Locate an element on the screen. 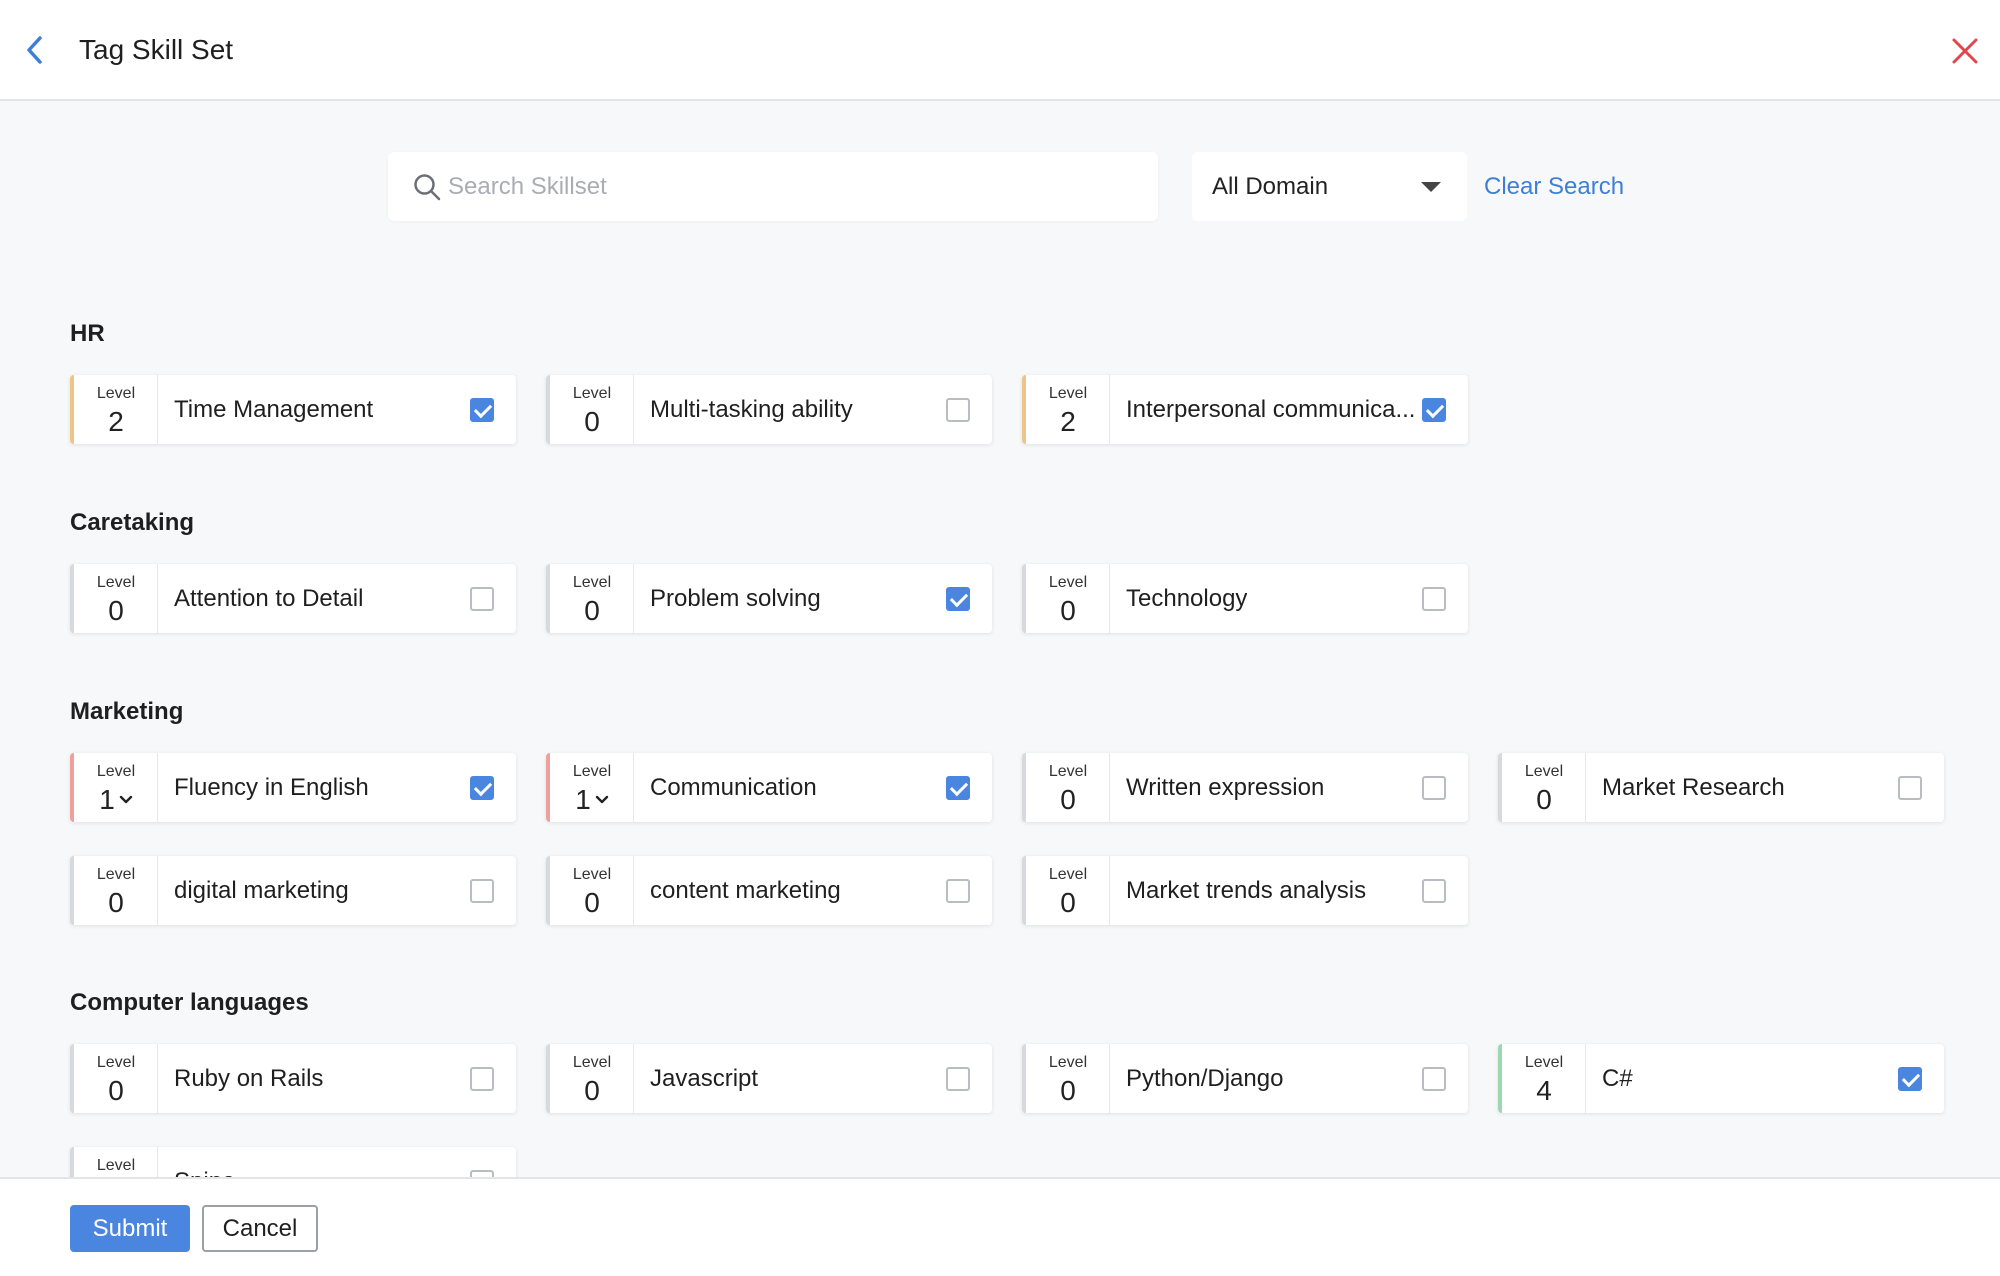  skill-card: Level 0 Written expression is located at coordinates (1245, 787).